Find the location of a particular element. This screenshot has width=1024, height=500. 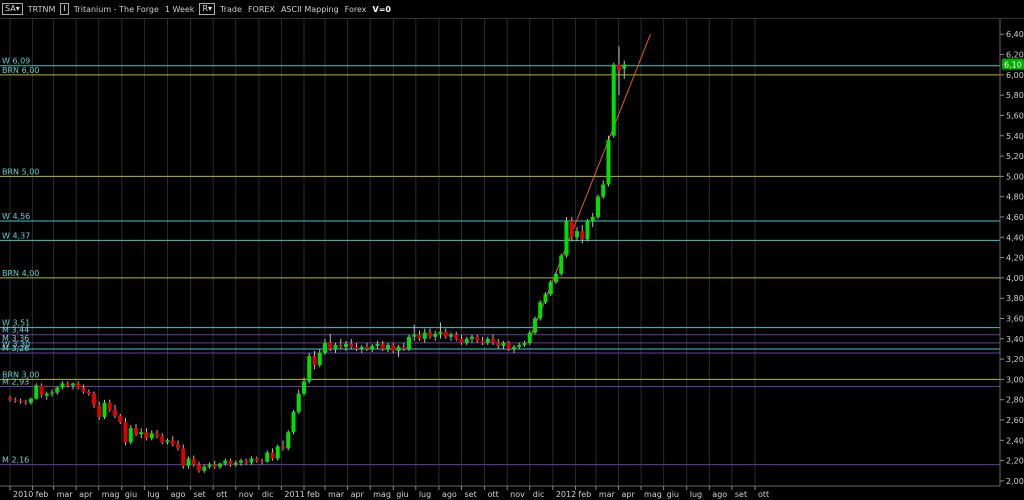

y-tick-label: 4,20 is located at coordinates (1015, 258).